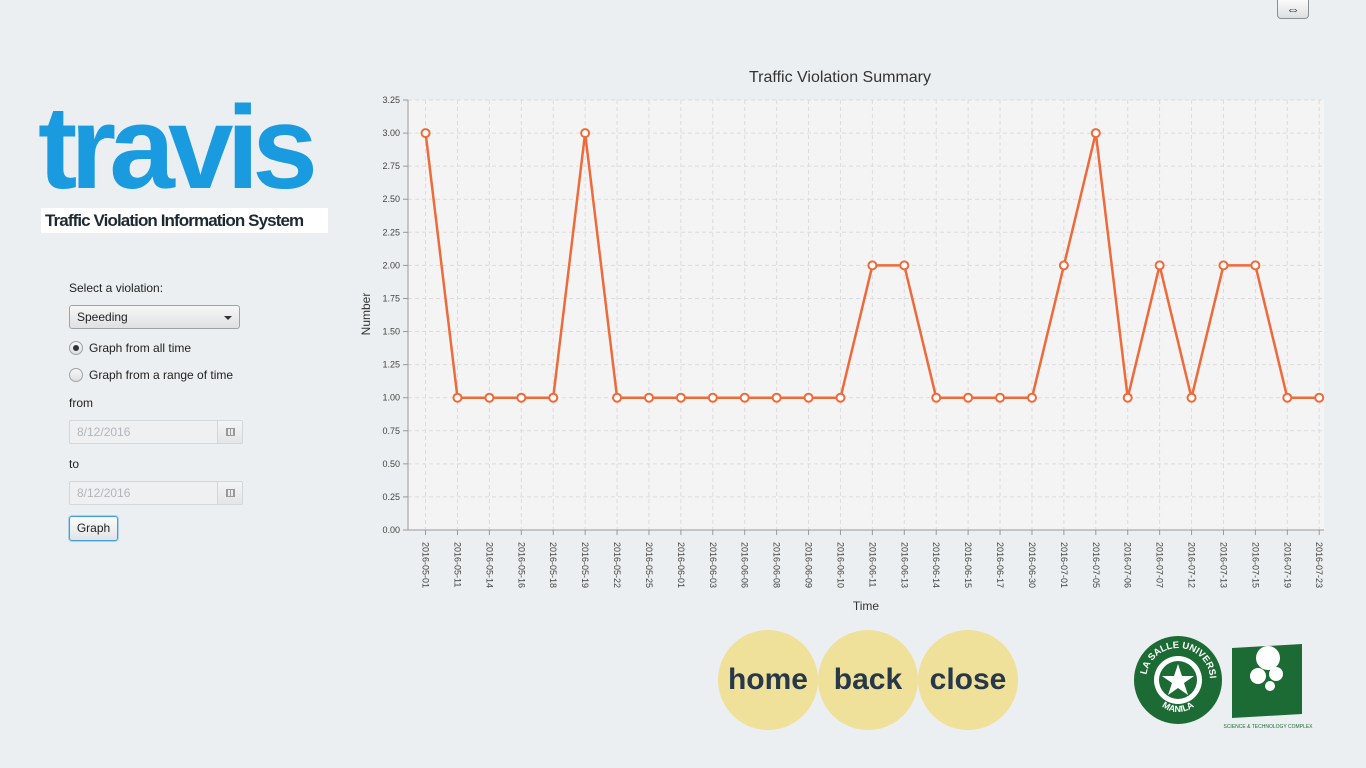 The image size is (1366, 768). What do you see at coordinates (391, 166) in the screenshot?
I see `y-tick-label: 2.75` at bounding box center [391, 166].